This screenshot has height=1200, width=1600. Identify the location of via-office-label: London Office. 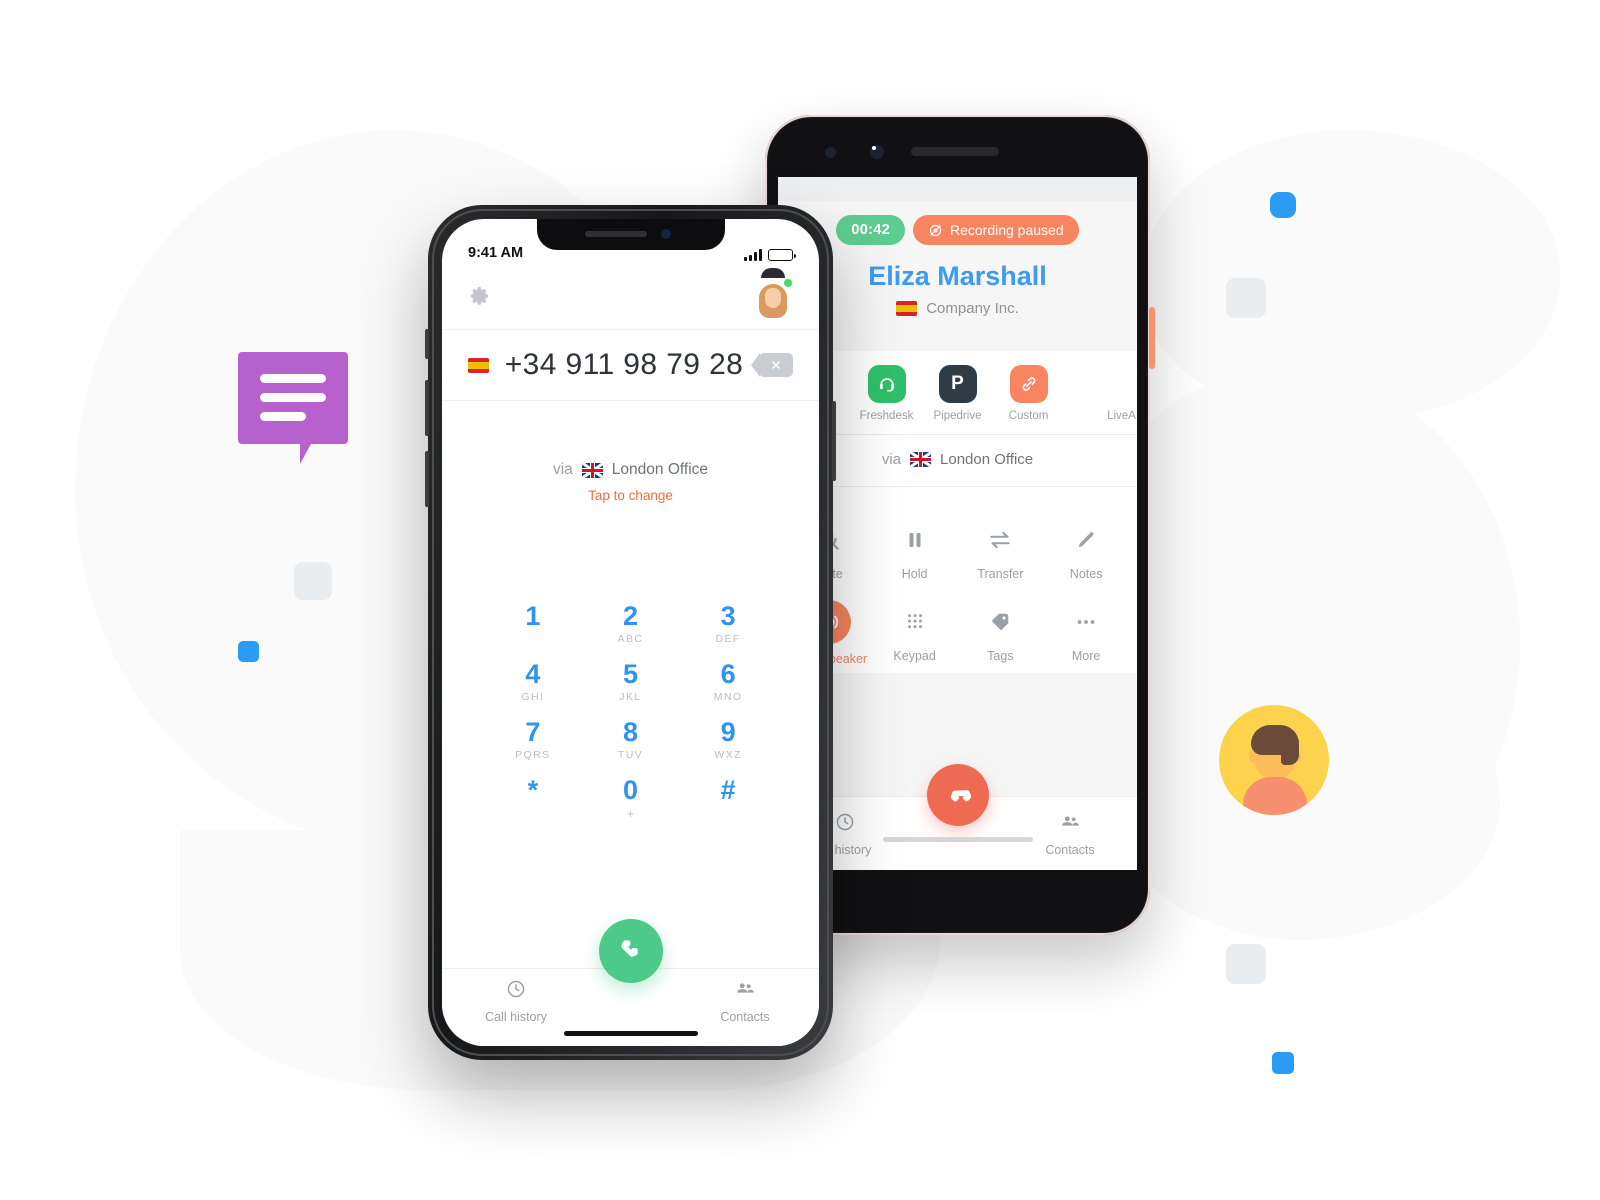
(987, 459).